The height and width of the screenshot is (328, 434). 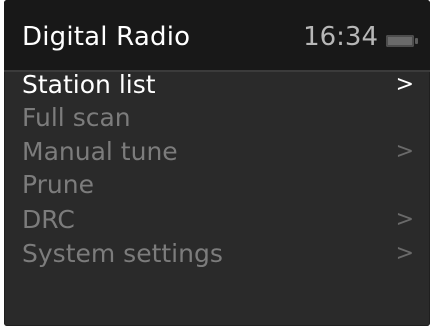 I want to click on menu-item-prune: Prune, so click(x=217, y=185).